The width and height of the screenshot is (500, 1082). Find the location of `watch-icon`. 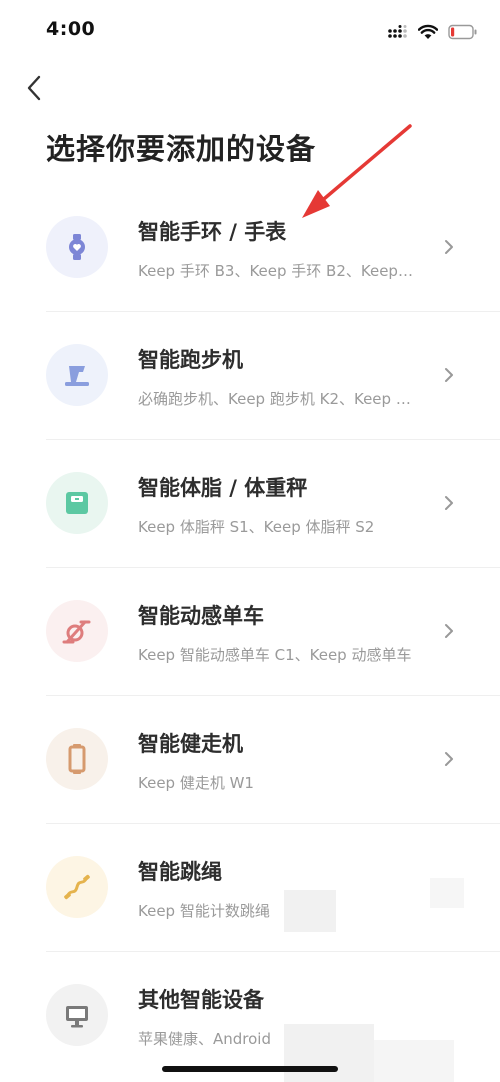

watch-icon is located at coordinates (77, 247).